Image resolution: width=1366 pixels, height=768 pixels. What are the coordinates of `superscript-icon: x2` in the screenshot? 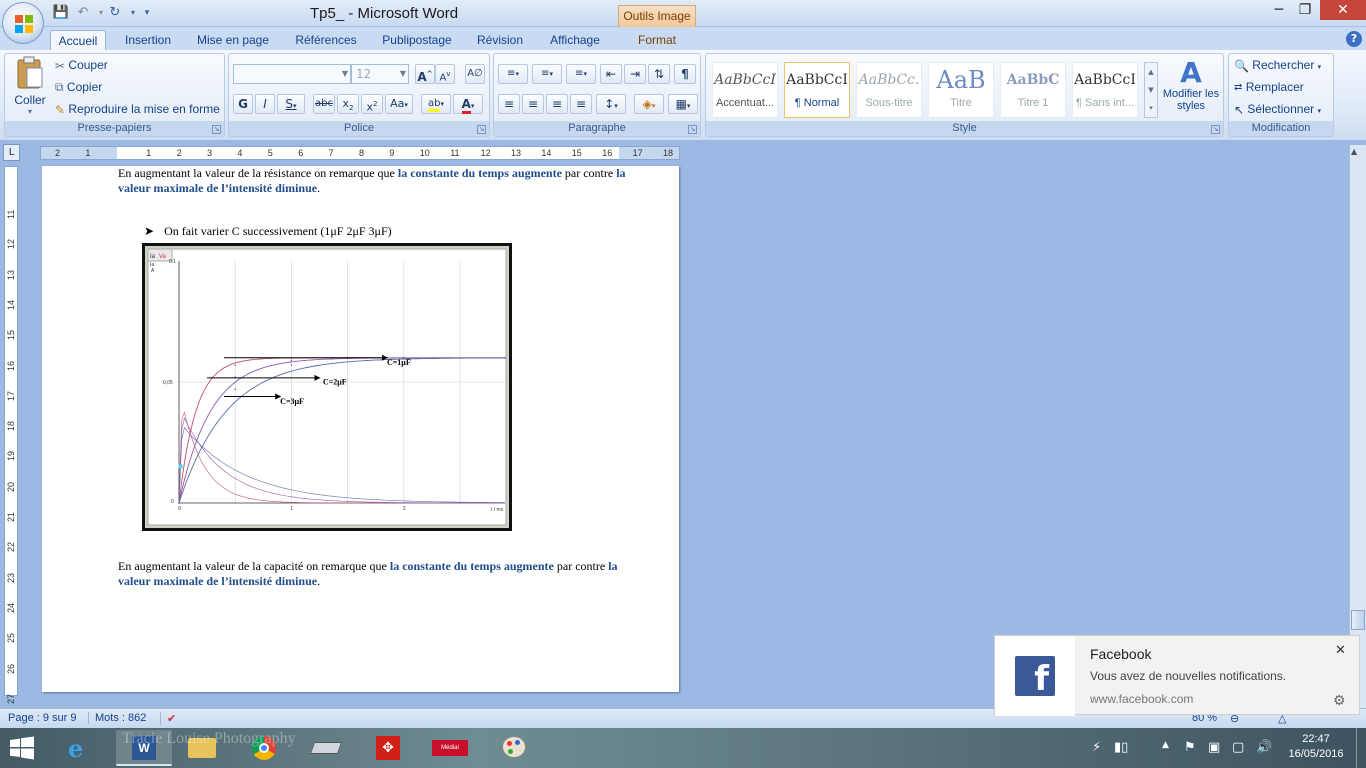 It's located at (372, 104).